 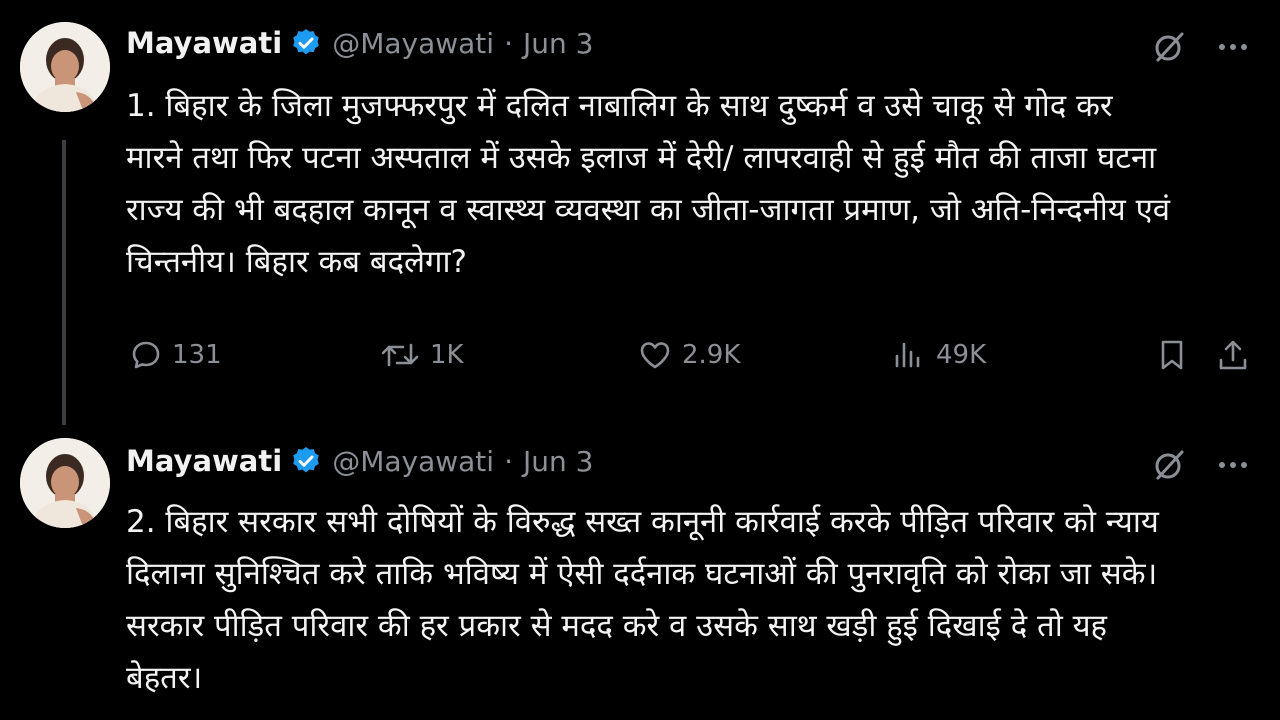 I want to click on share-icon, so click(x=1233, y=355).